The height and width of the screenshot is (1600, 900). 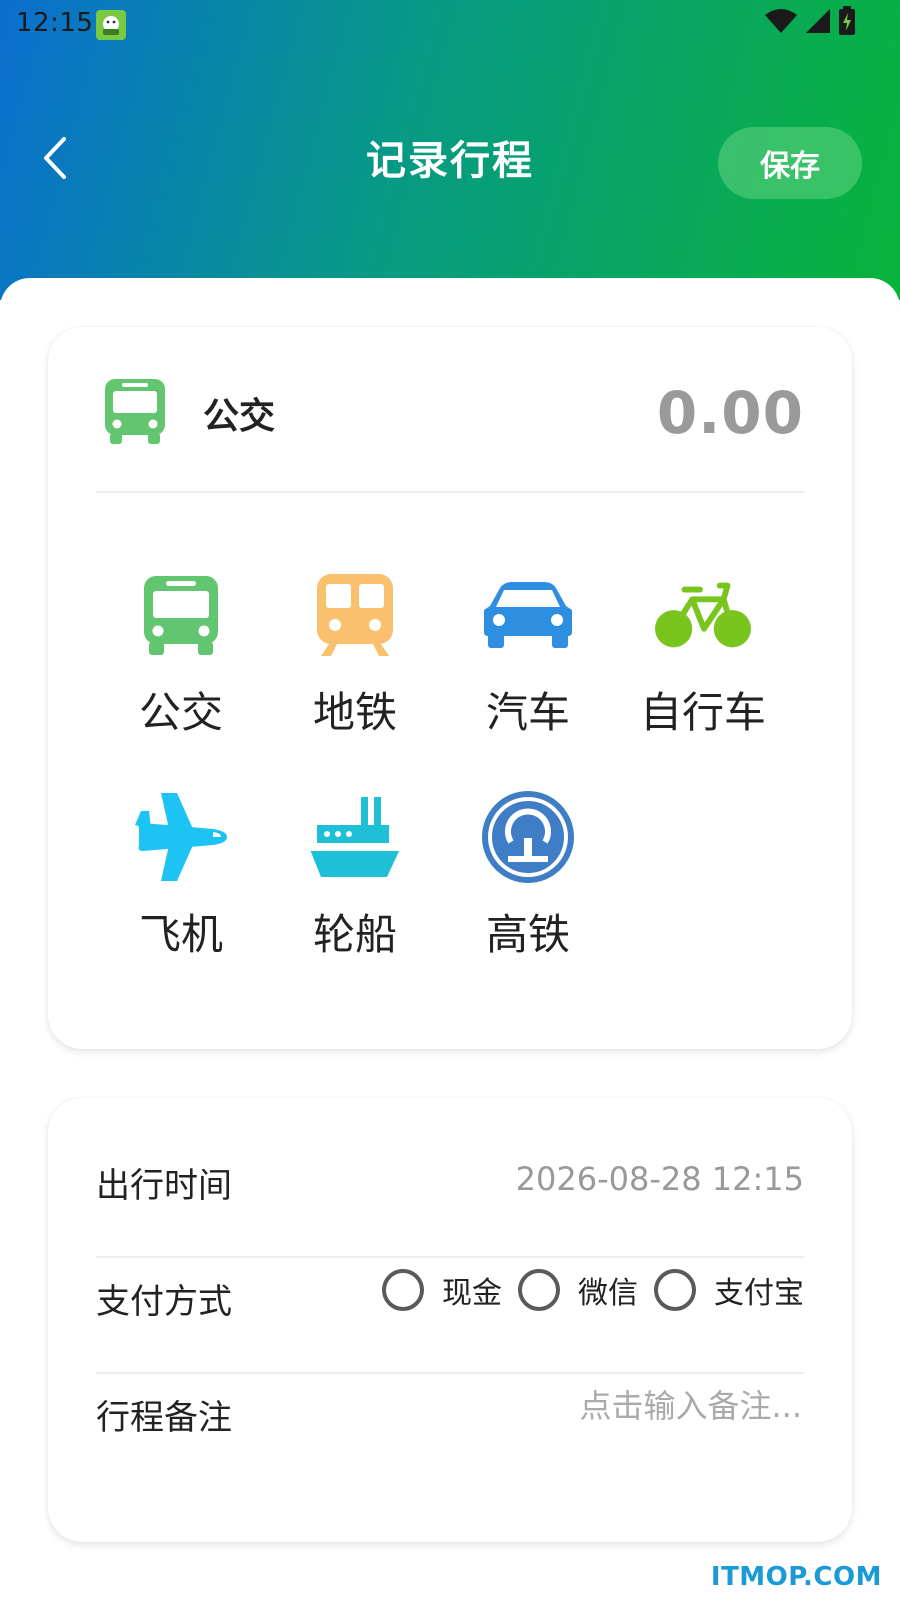 I want to click on payment-option-wechat: 微信, so click(x=578, y=1290).